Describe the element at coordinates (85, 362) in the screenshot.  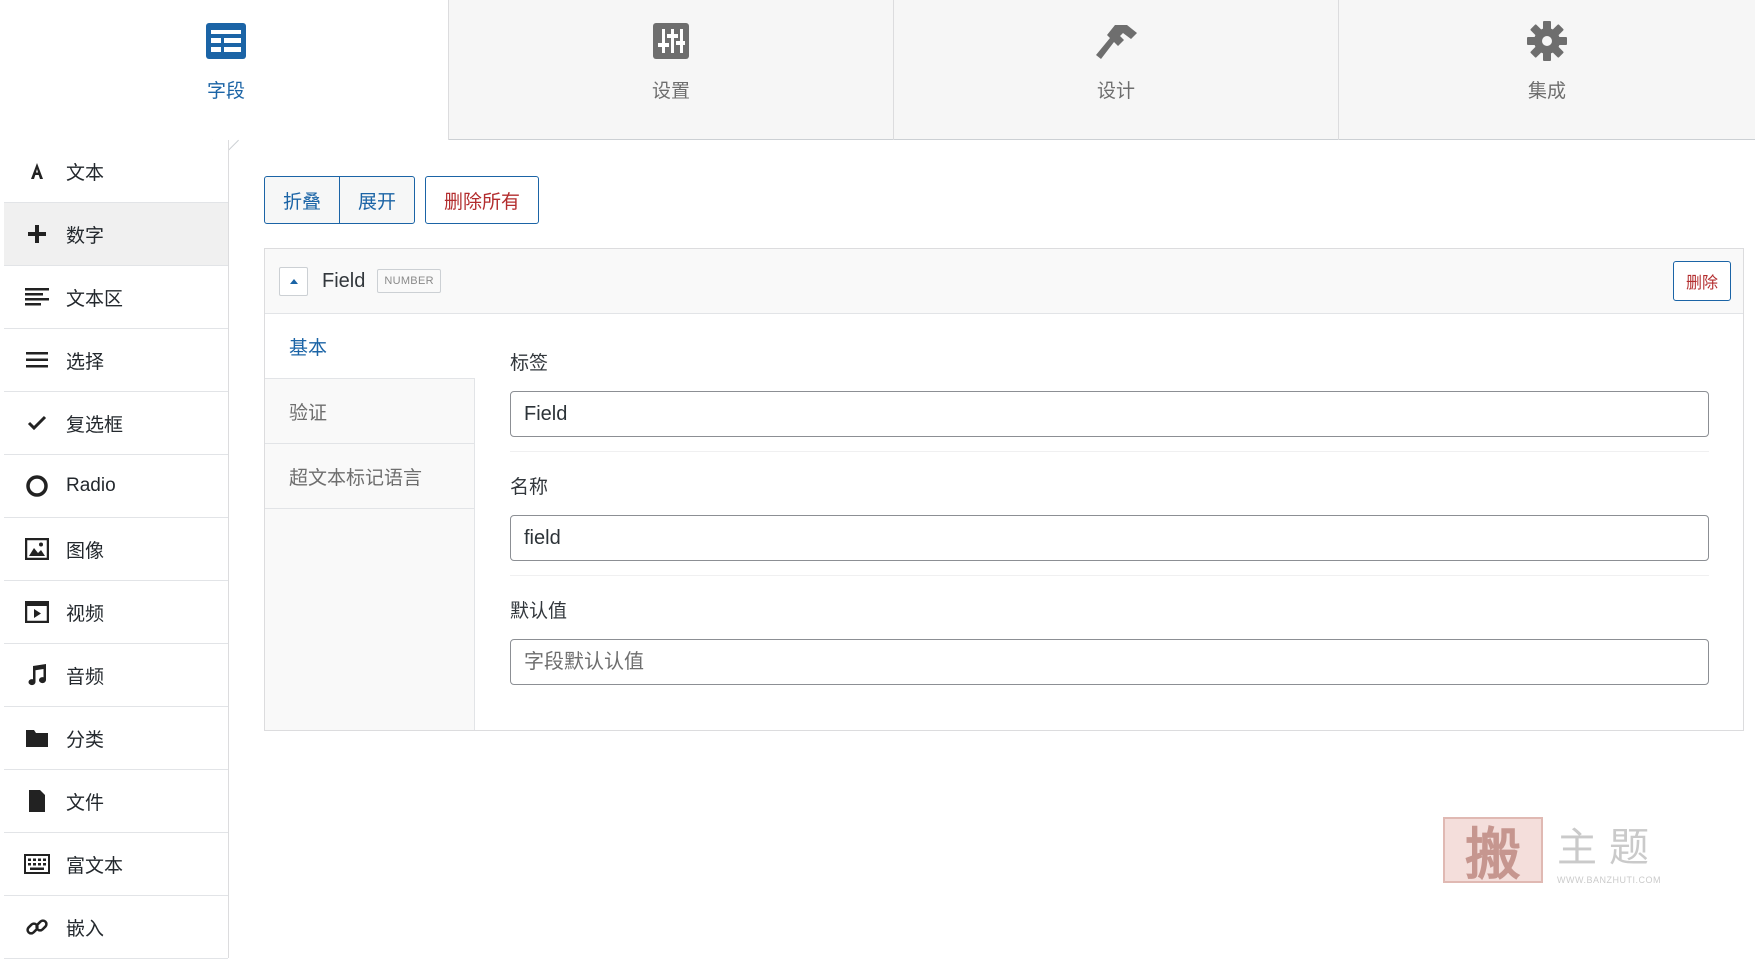
I see `sidebar-item-label: 选择` at that location.